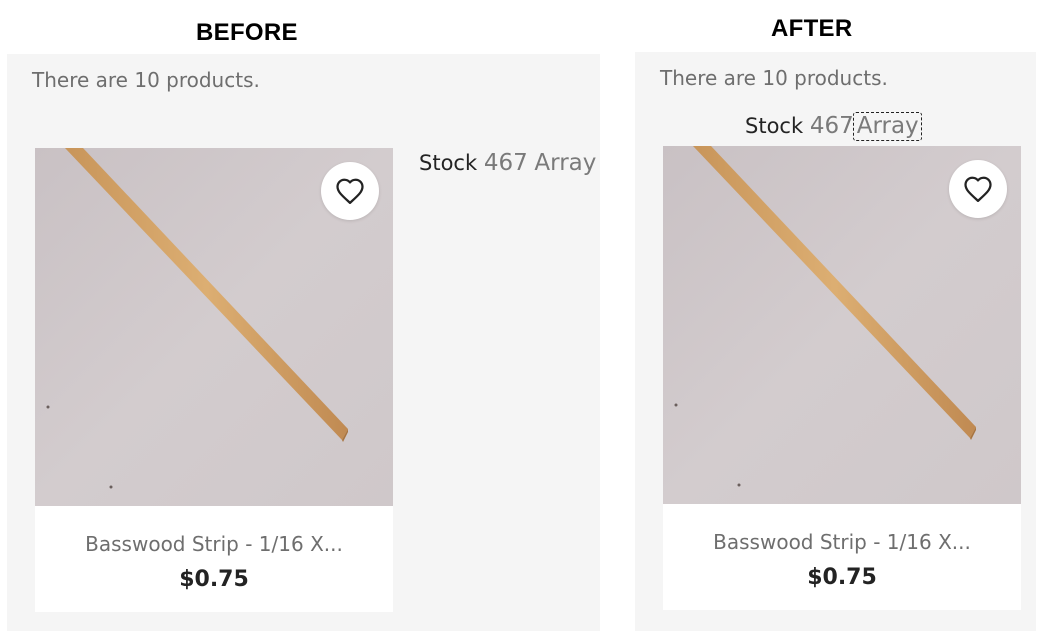  I want to click on after-heading: AFTER, so click(812, 28).